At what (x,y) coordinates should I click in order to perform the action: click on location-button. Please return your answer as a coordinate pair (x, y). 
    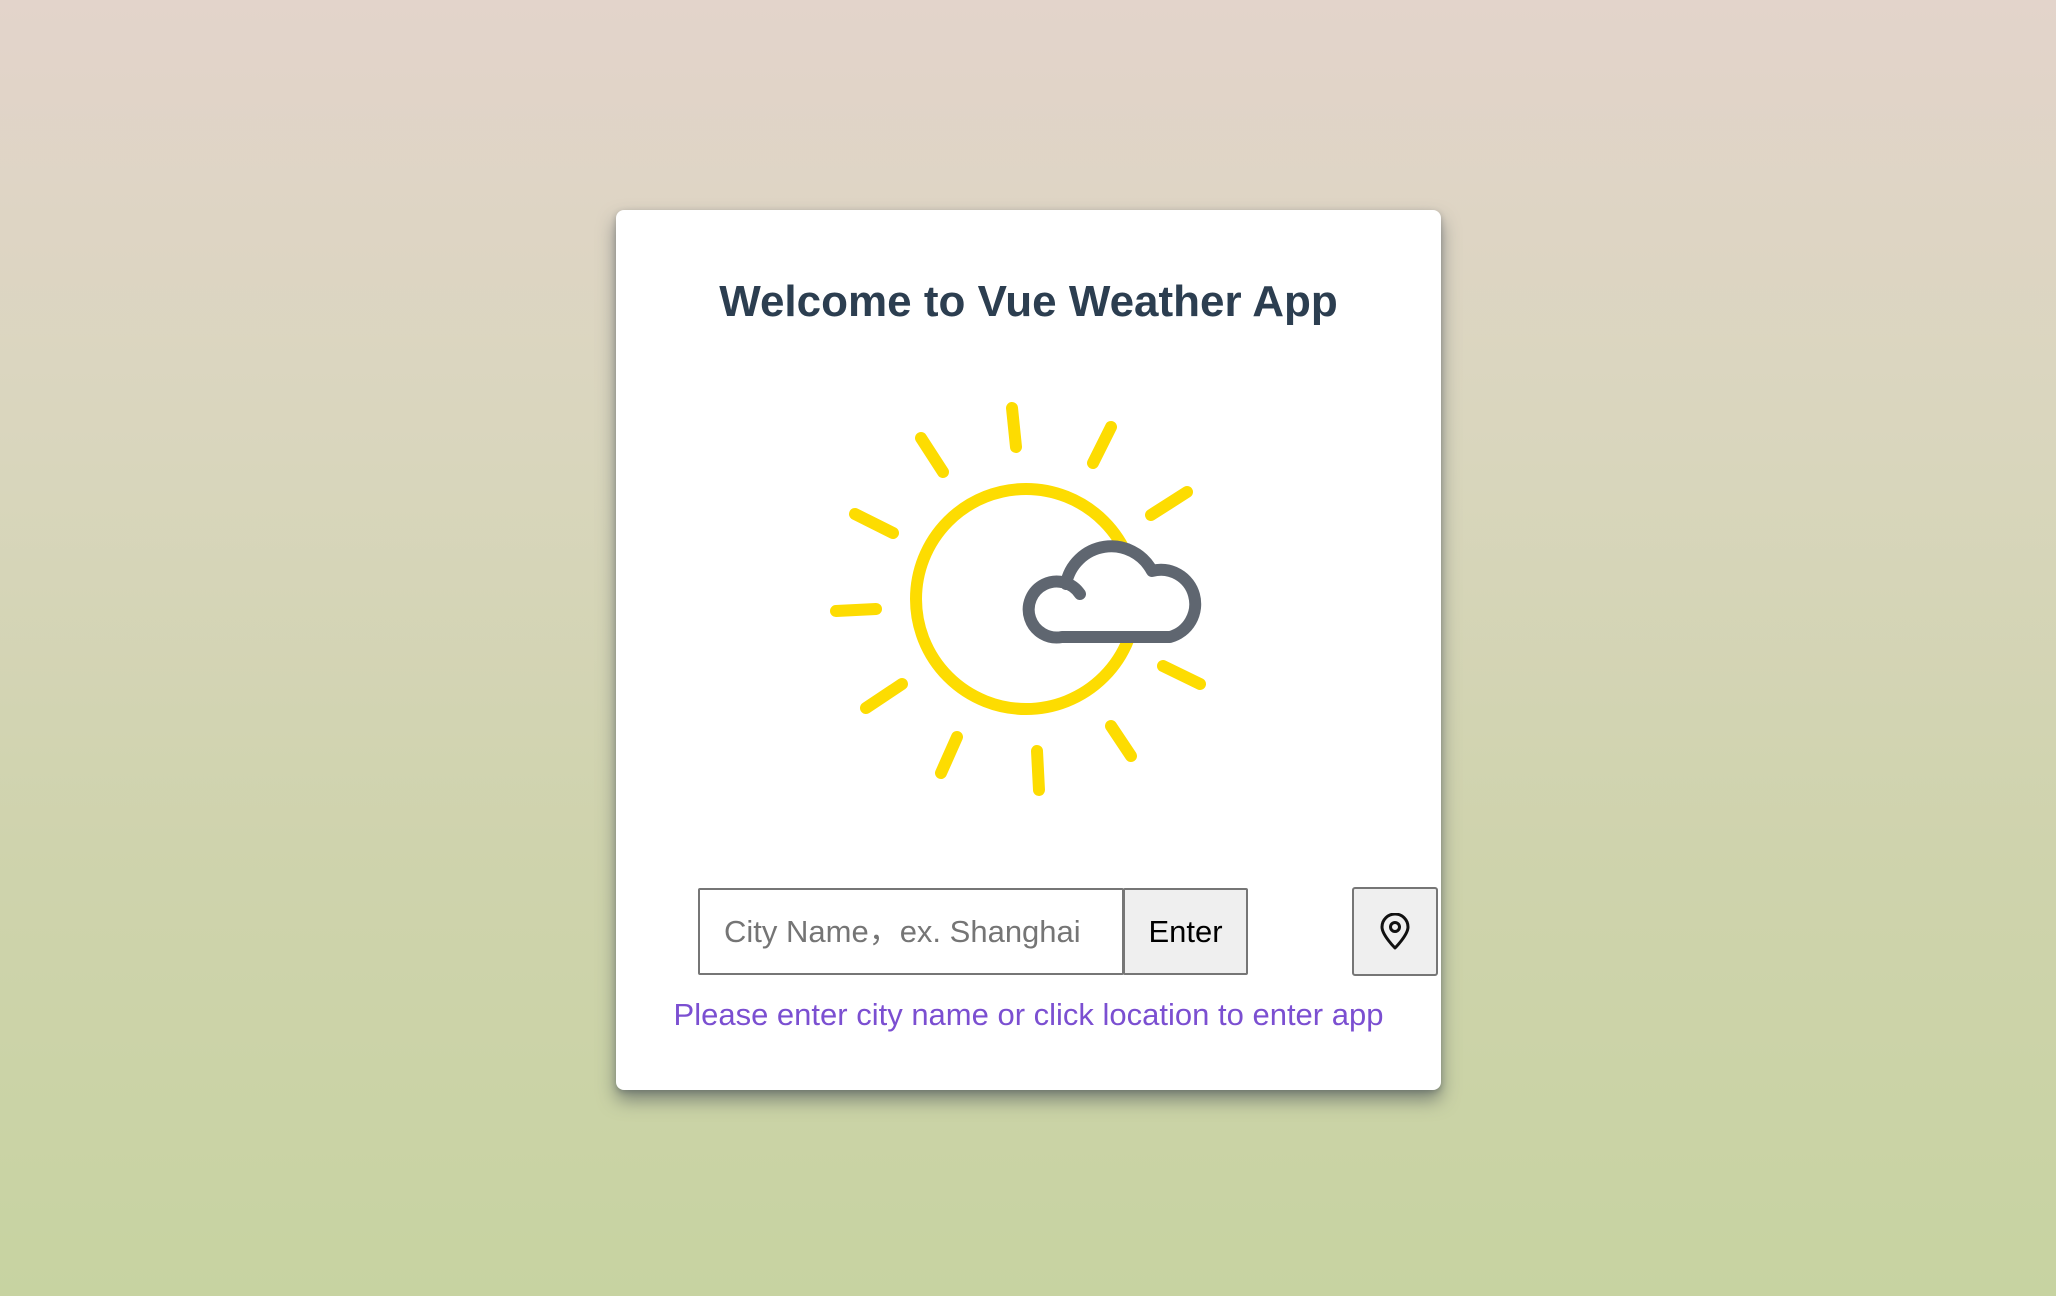
    Looking at the image, I should click on (1395, 931).